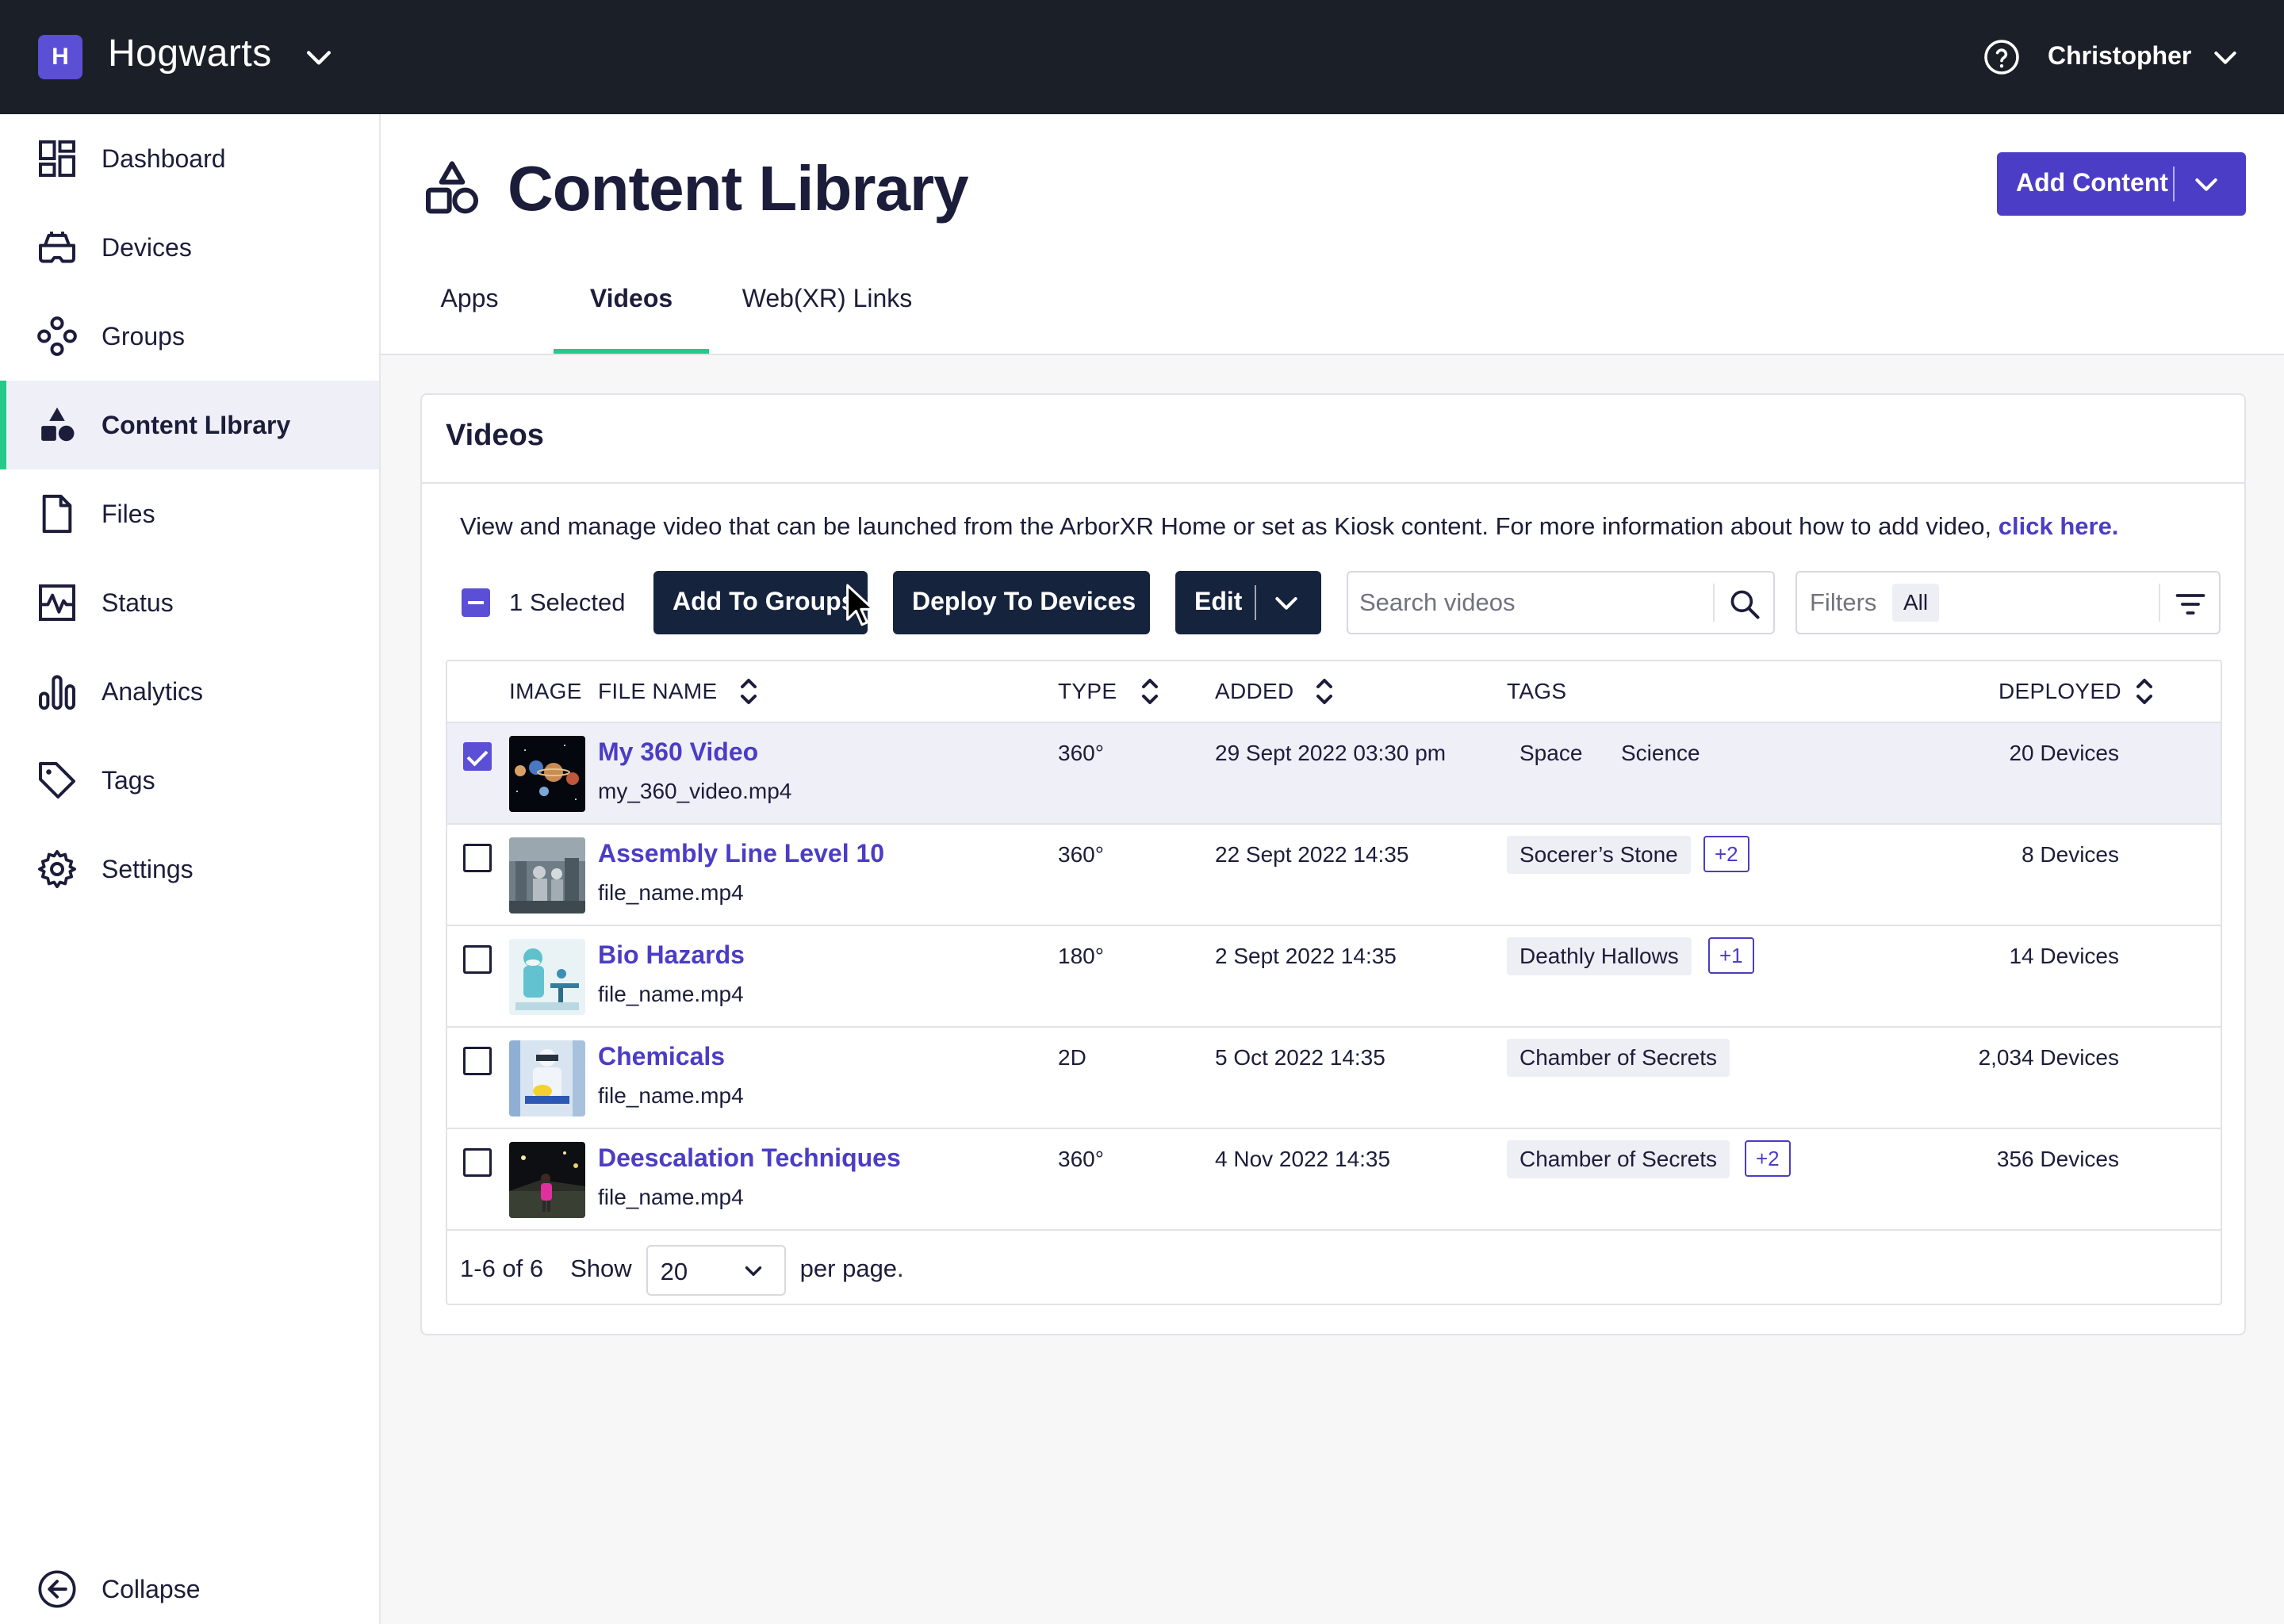 Image resolution: width=2284 pixels, height=1624 pixels. I want to click on sidebar-collapse-button: Collapse, so click(189, 1590).